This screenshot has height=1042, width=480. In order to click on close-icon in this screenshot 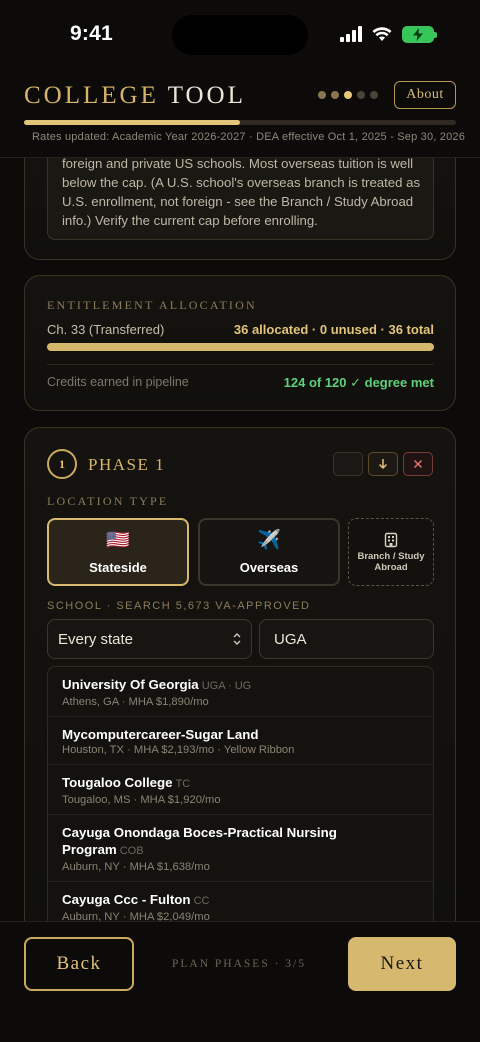, I will do `click(418, 464)`.